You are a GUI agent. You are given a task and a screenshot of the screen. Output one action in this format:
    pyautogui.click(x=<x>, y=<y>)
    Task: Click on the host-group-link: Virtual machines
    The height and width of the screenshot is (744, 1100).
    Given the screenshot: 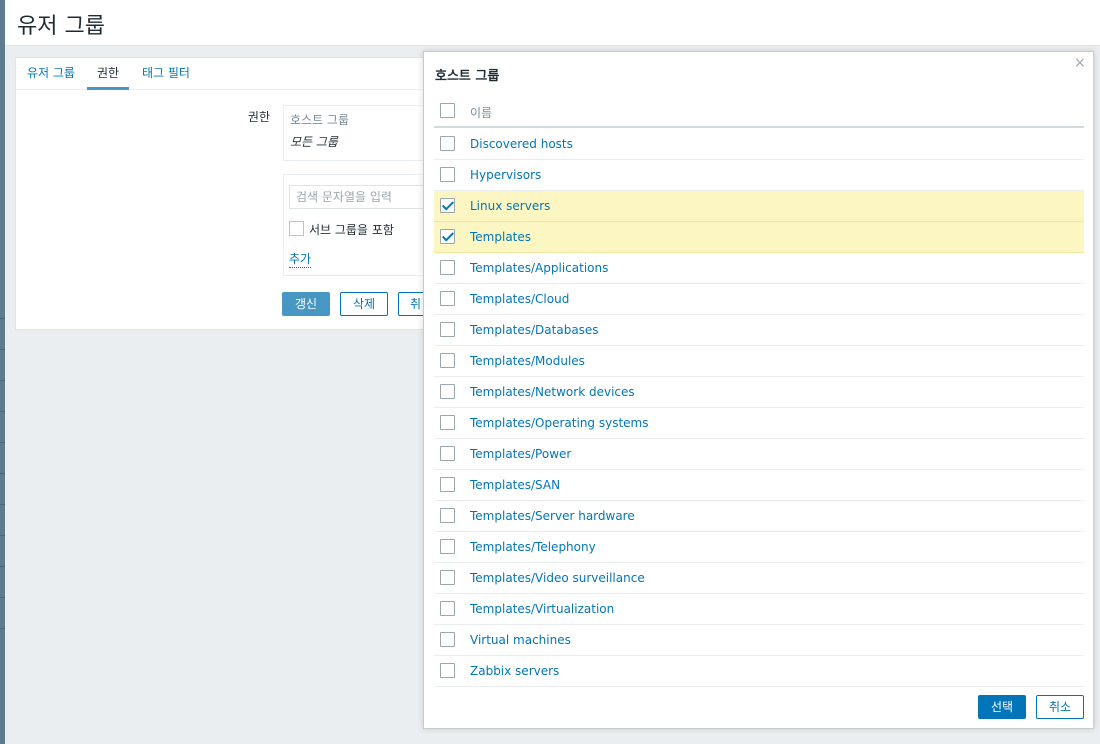 What is the action you would take?
    pyautogui.click(x=520, y=640)
    